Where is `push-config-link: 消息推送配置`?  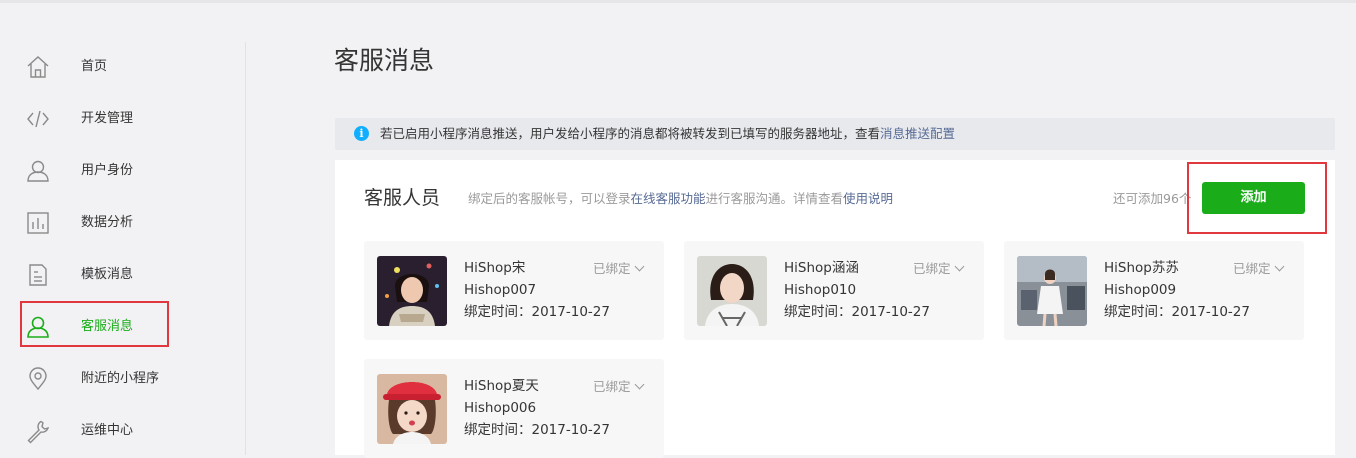
push-config-link: 消息推送配置 is located at coordinates (917, 133).